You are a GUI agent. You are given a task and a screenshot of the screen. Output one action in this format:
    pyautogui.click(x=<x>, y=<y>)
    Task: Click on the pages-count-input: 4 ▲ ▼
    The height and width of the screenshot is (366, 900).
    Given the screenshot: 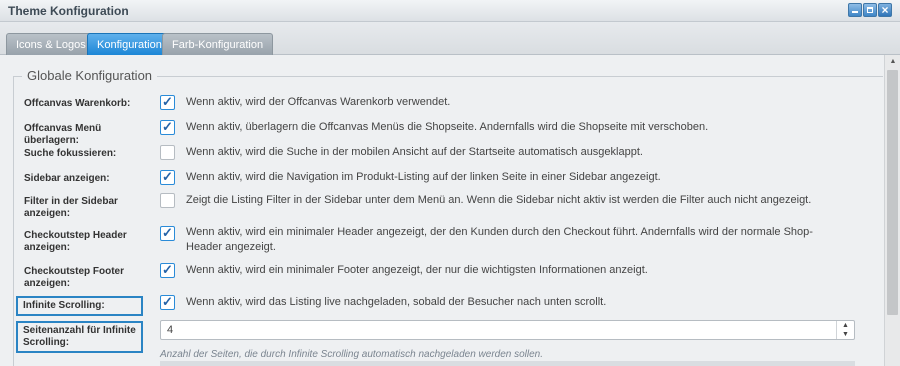 What is the action you would take?
    pyautogui.click(x=507, y=330)
    